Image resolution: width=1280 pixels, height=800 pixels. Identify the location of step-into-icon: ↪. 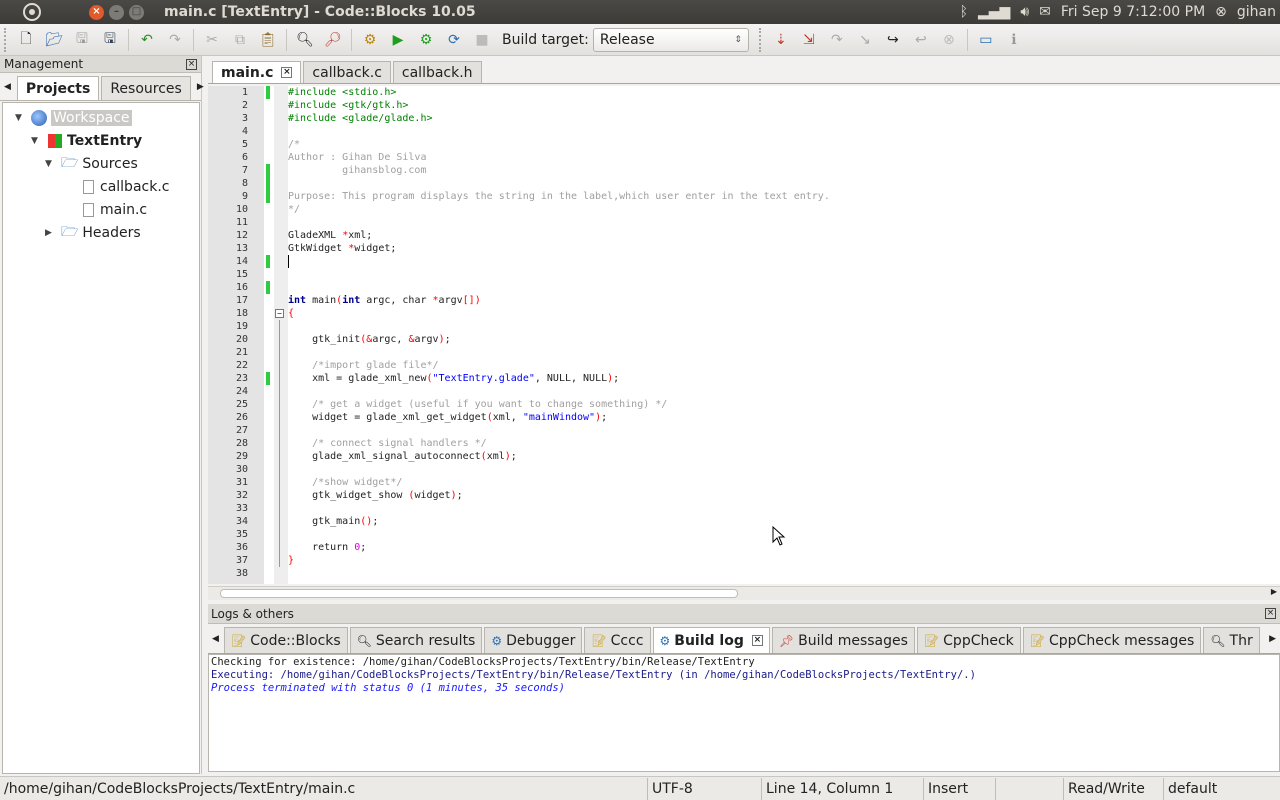
(893, 40).